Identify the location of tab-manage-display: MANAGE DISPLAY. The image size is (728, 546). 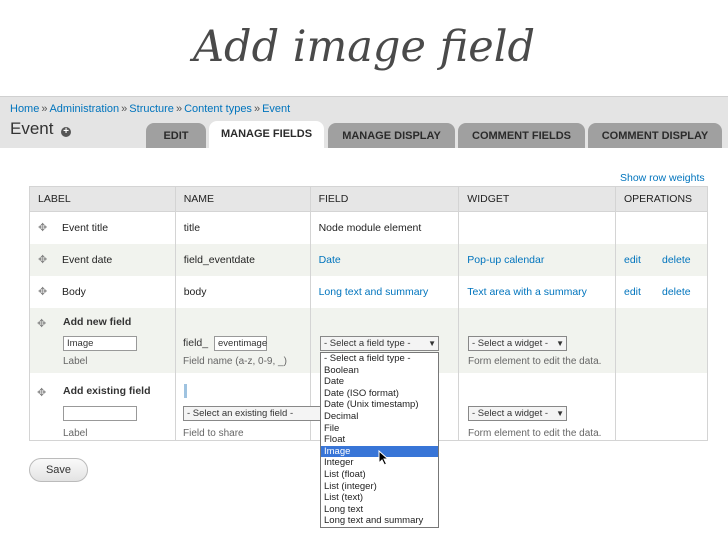
(391, 135).